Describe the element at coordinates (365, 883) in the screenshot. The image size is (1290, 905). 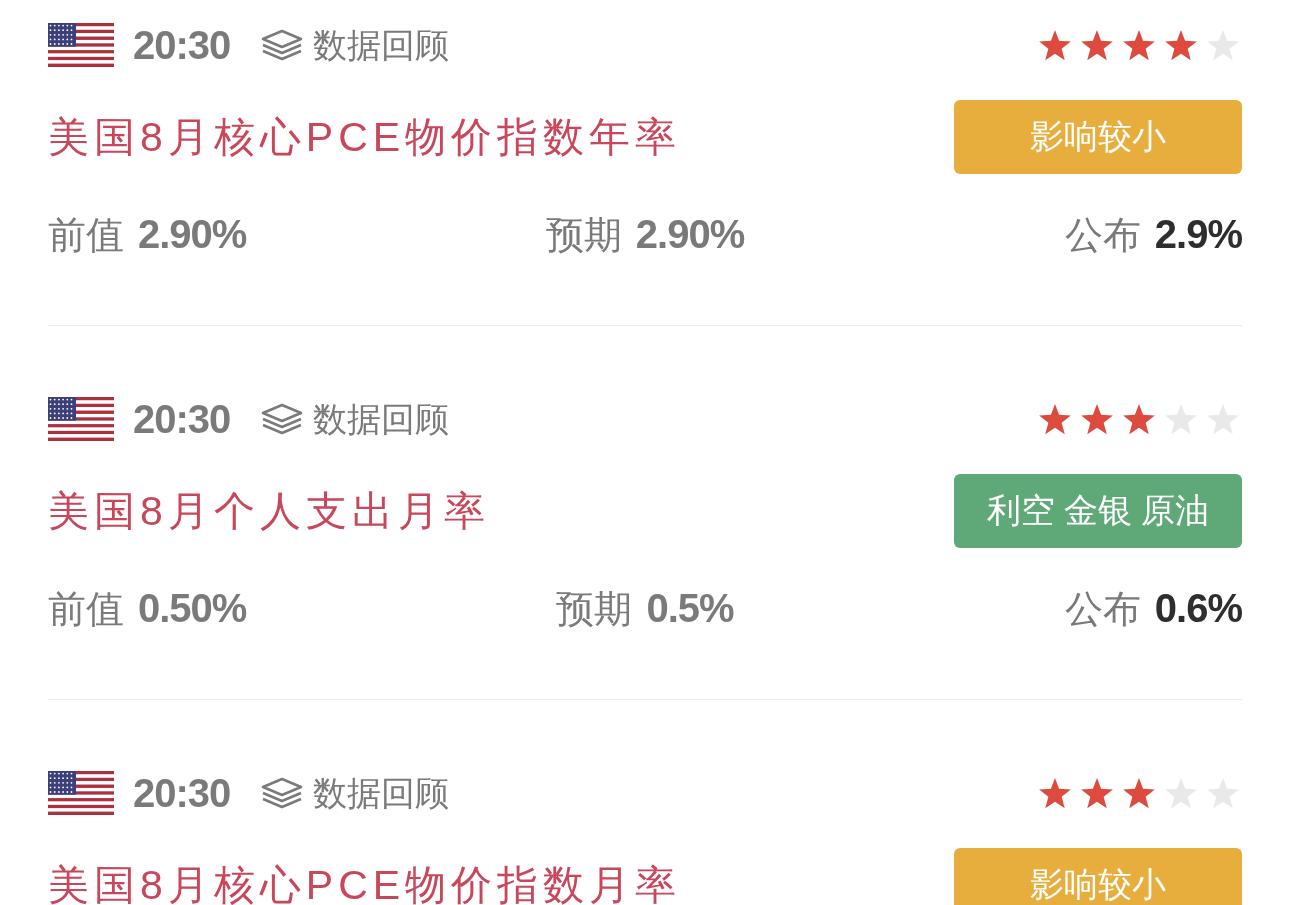
I see `event-title: 美国8月核心PCE物价指数月率` at that location.